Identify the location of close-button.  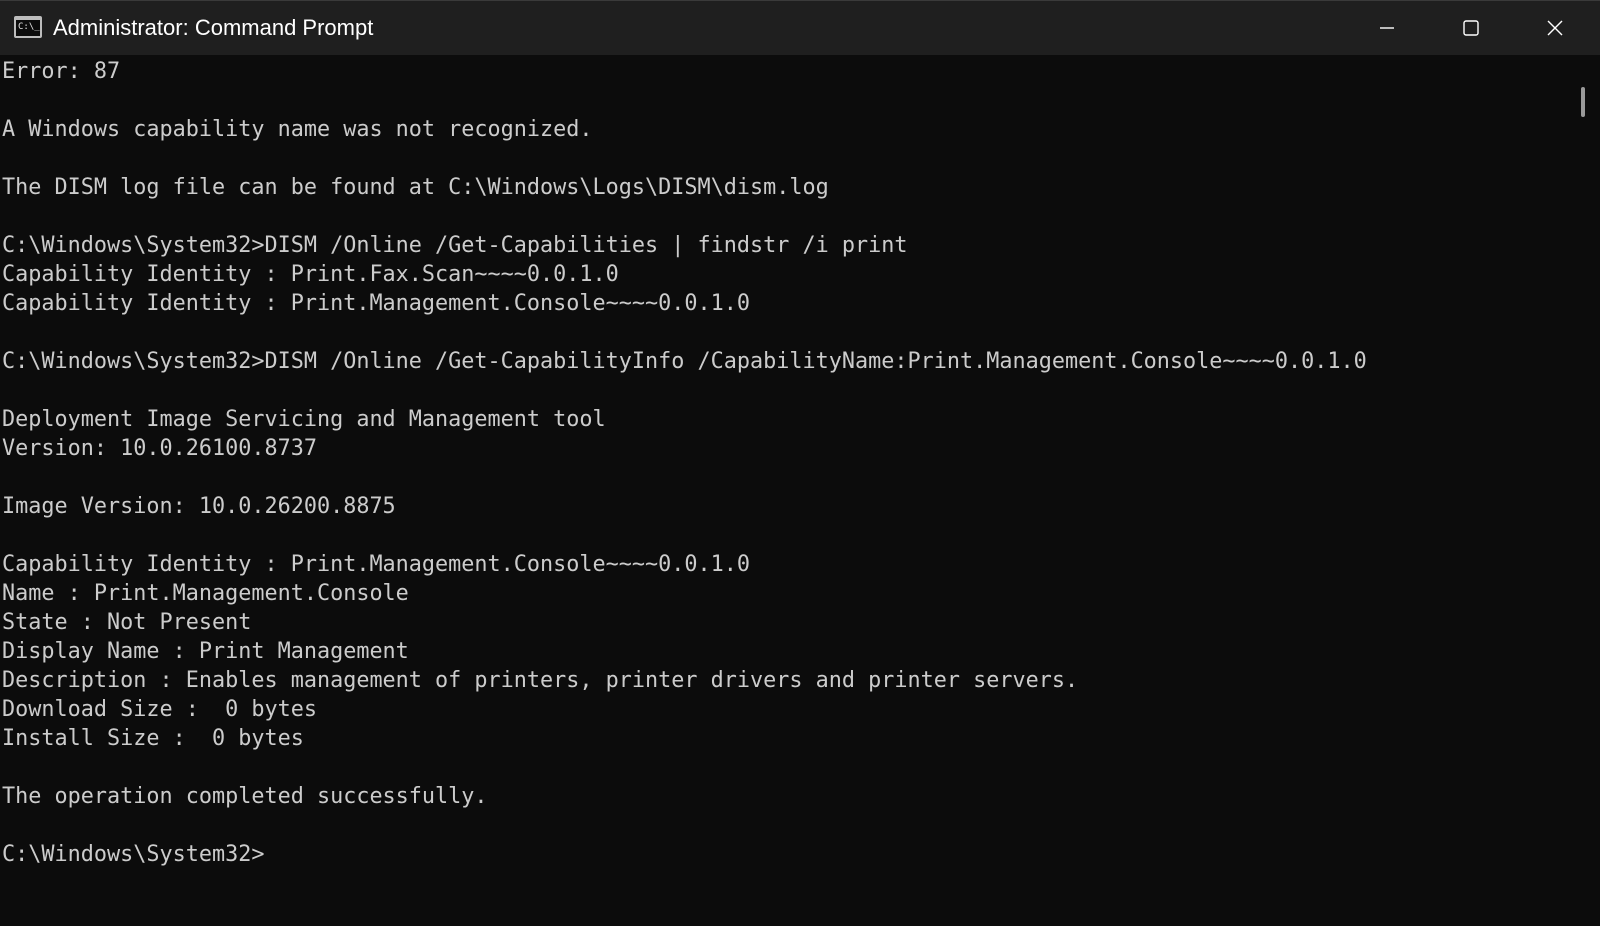
(1555, 28).